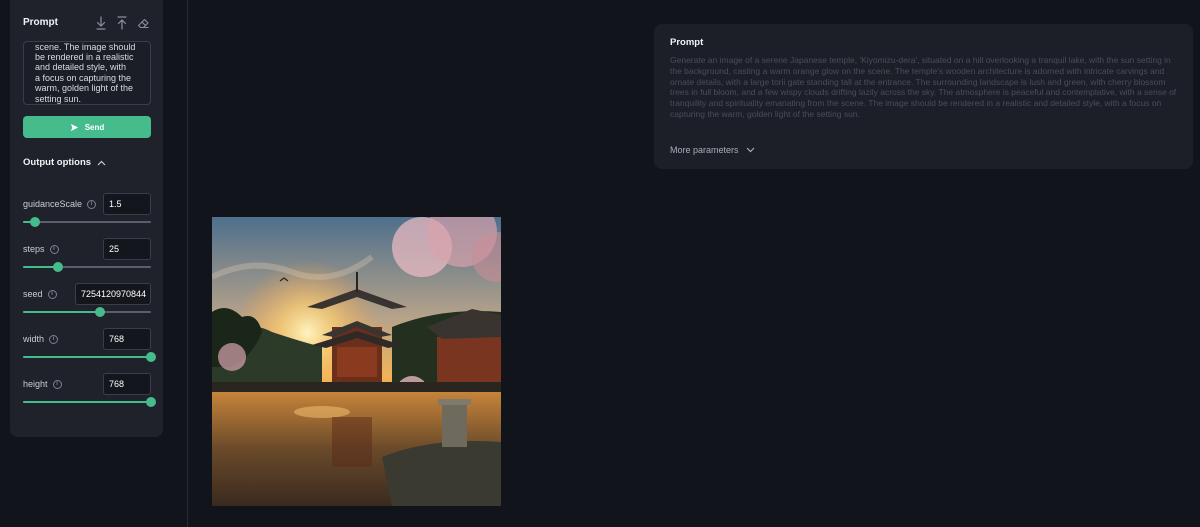 This screenshot has height=527, width=1200. Describe the element at coordinates (87, 312) in the screenshot. I see `seed-slider` at that location.